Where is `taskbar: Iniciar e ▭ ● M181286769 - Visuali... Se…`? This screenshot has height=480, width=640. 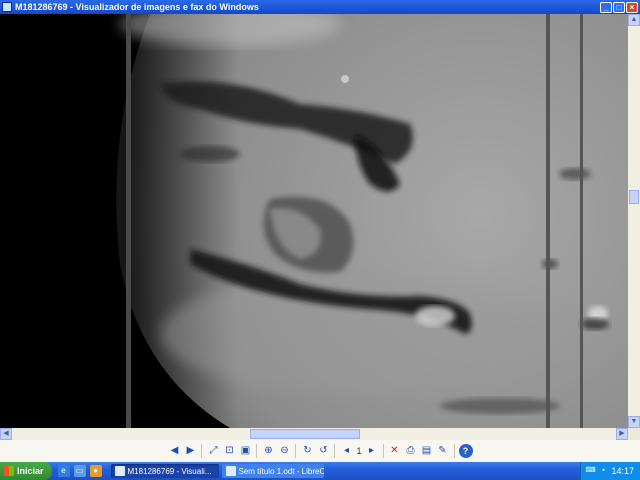 taskbar: Iniciar e ▭ ● M181286769 - Visuali... Se… is located at coordinates (320, 471).